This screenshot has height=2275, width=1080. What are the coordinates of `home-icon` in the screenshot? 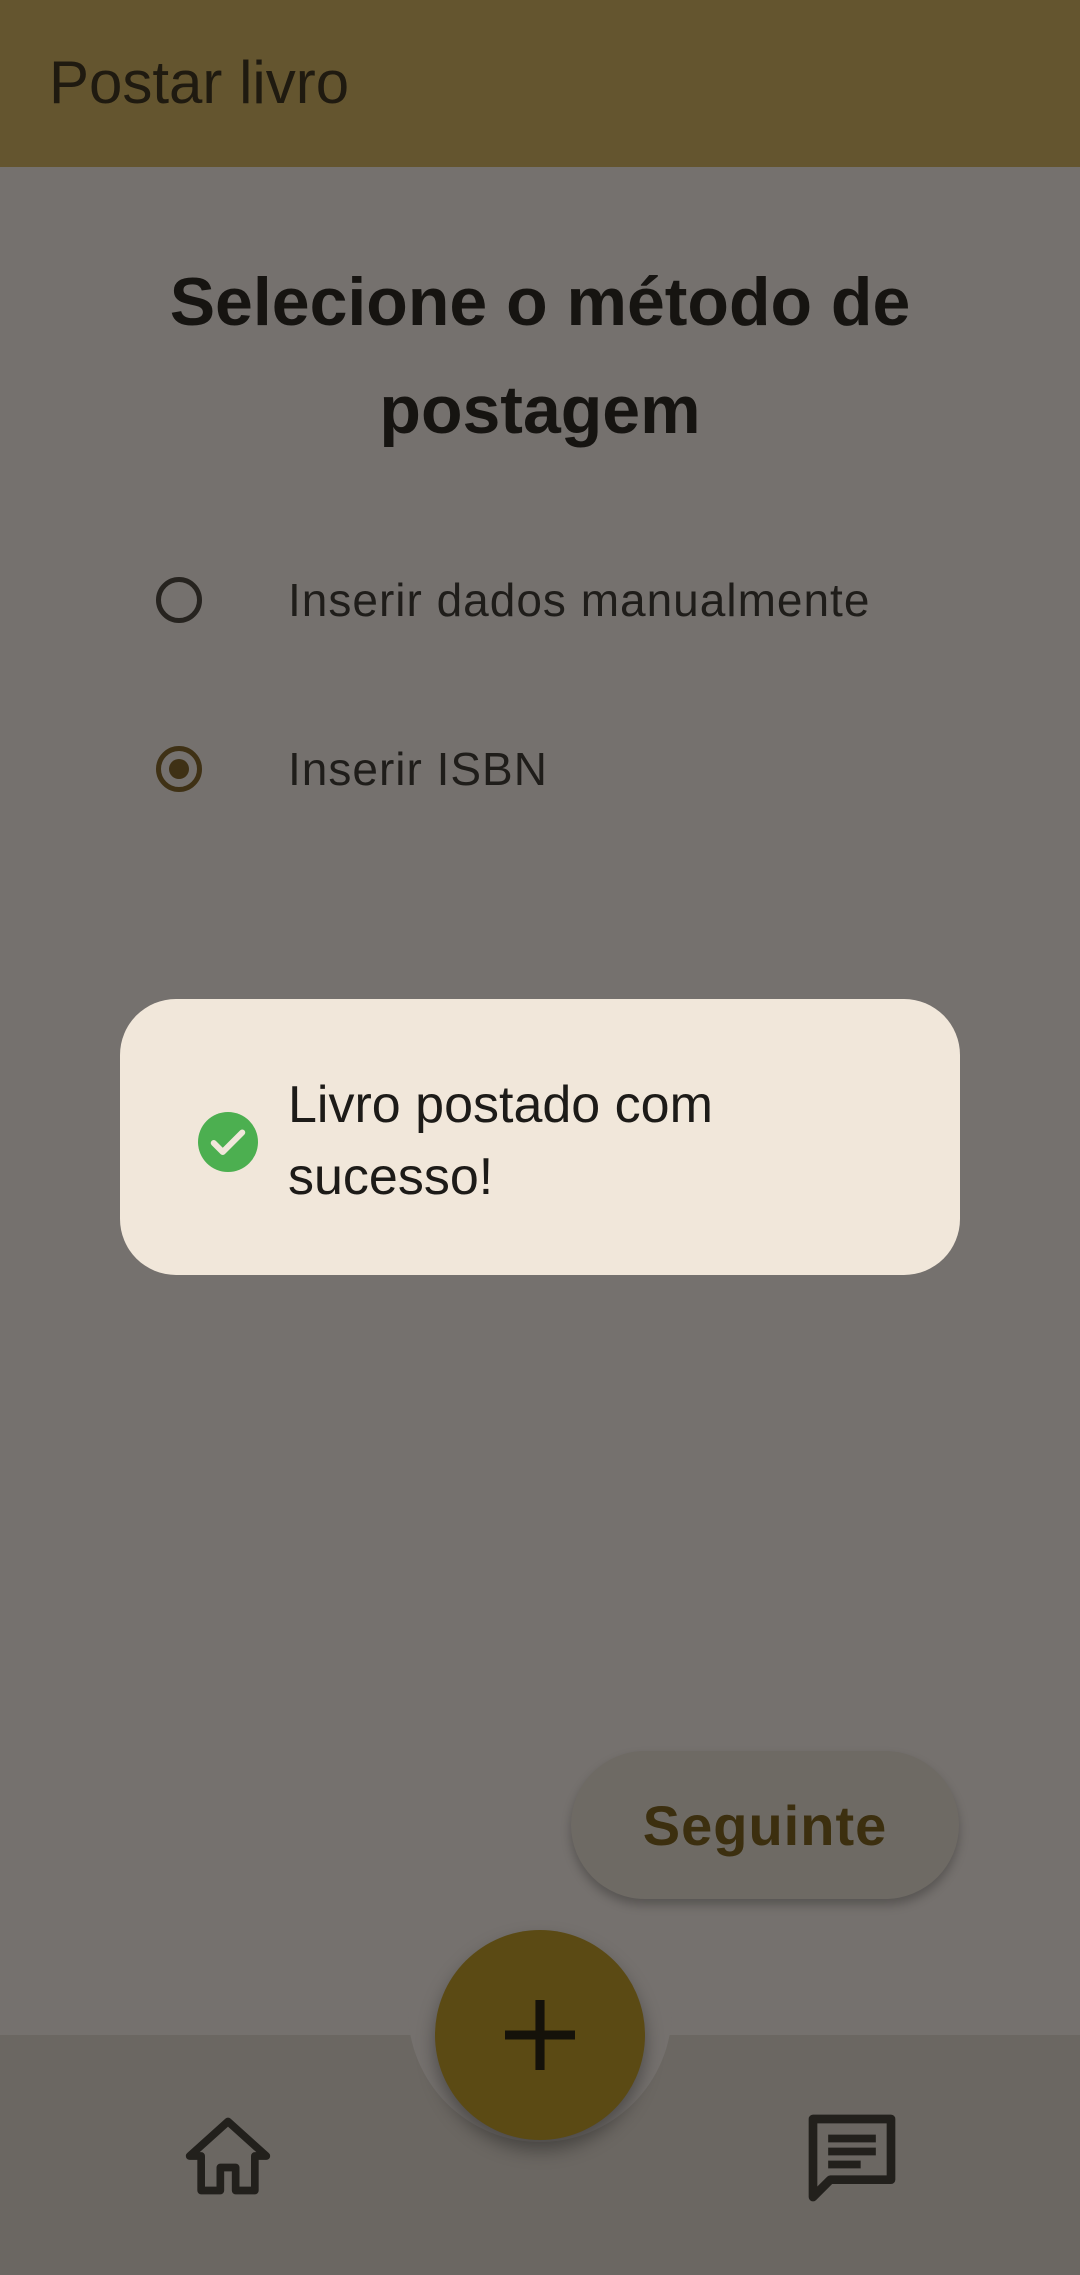 It's located at (228, 2156).